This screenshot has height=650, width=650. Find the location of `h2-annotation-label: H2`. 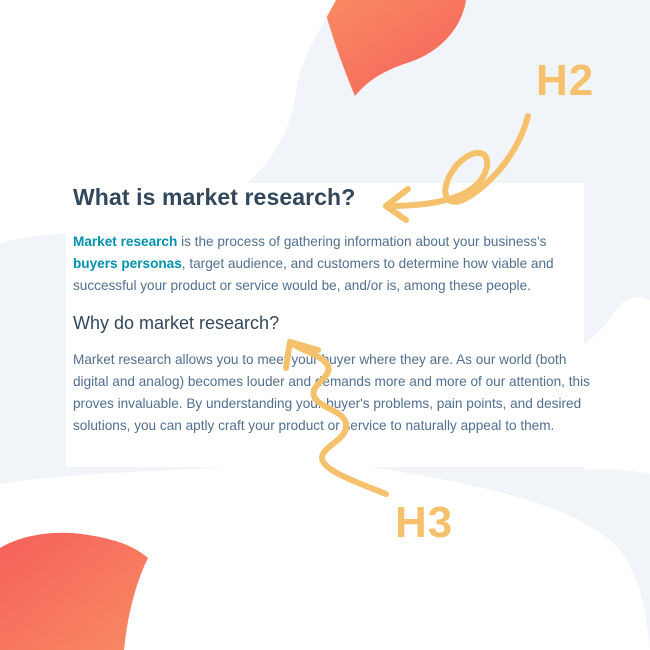

h2-annotation-label: H2 is located at coordinates (565, 80).